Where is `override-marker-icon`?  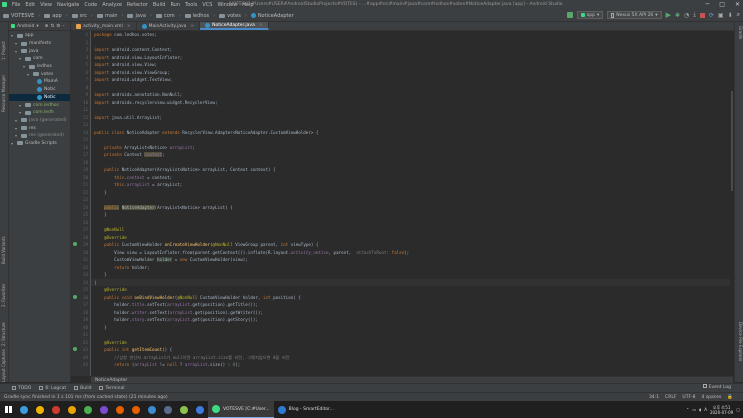 override-marker-icon is located at coordinates (75, 244).